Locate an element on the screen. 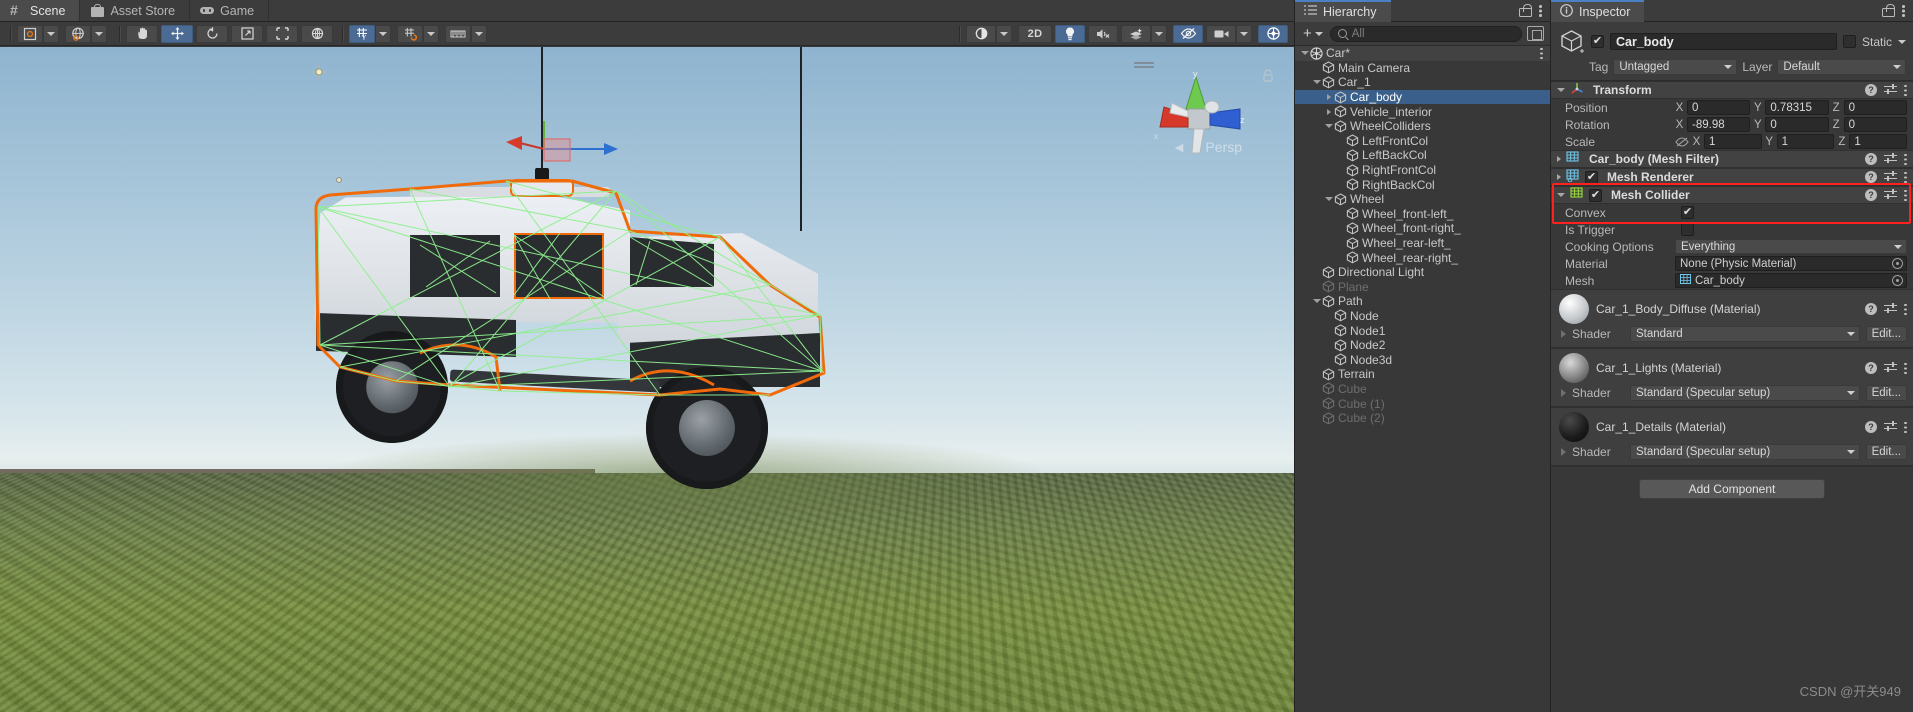  field-y: 0.78315 is located at coordinates (1797, 107).